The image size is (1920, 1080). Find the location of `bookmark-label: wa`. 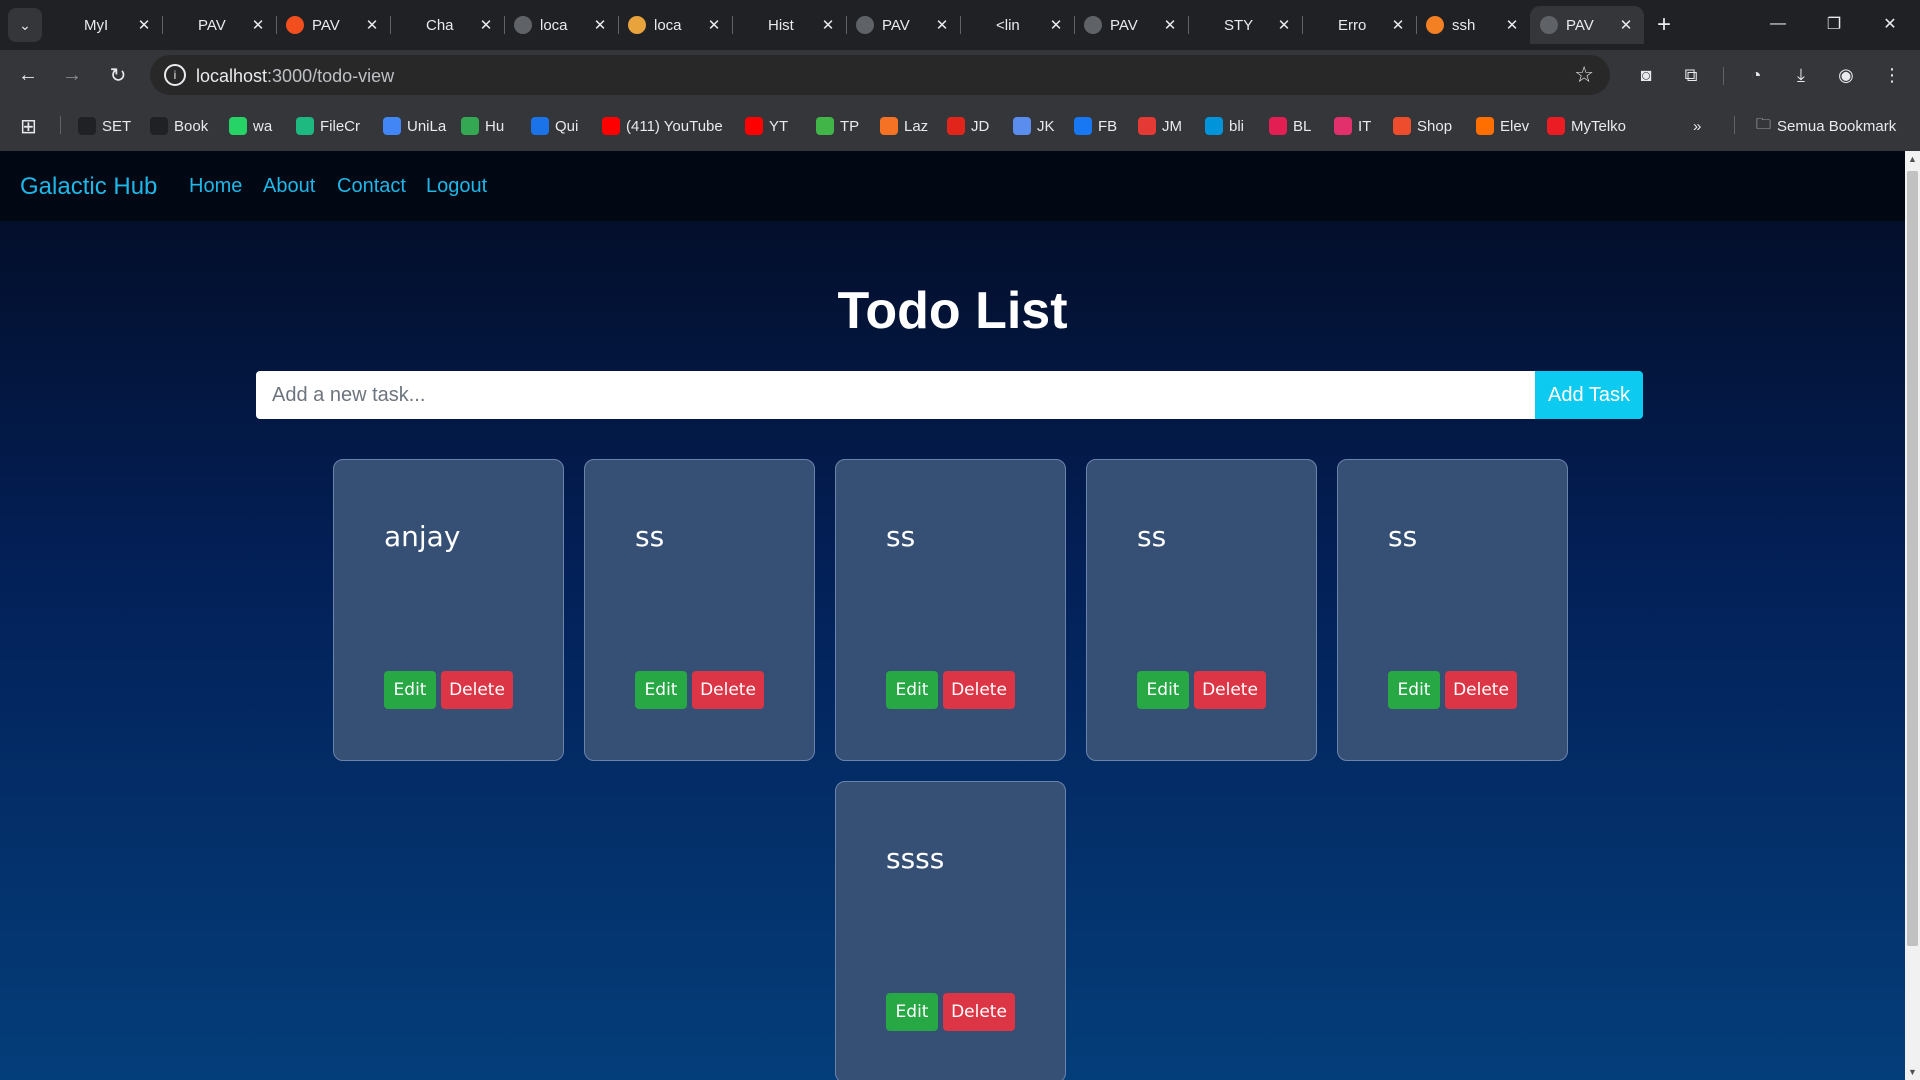

bookmark-label: wa is located at coordinates (263, 126).